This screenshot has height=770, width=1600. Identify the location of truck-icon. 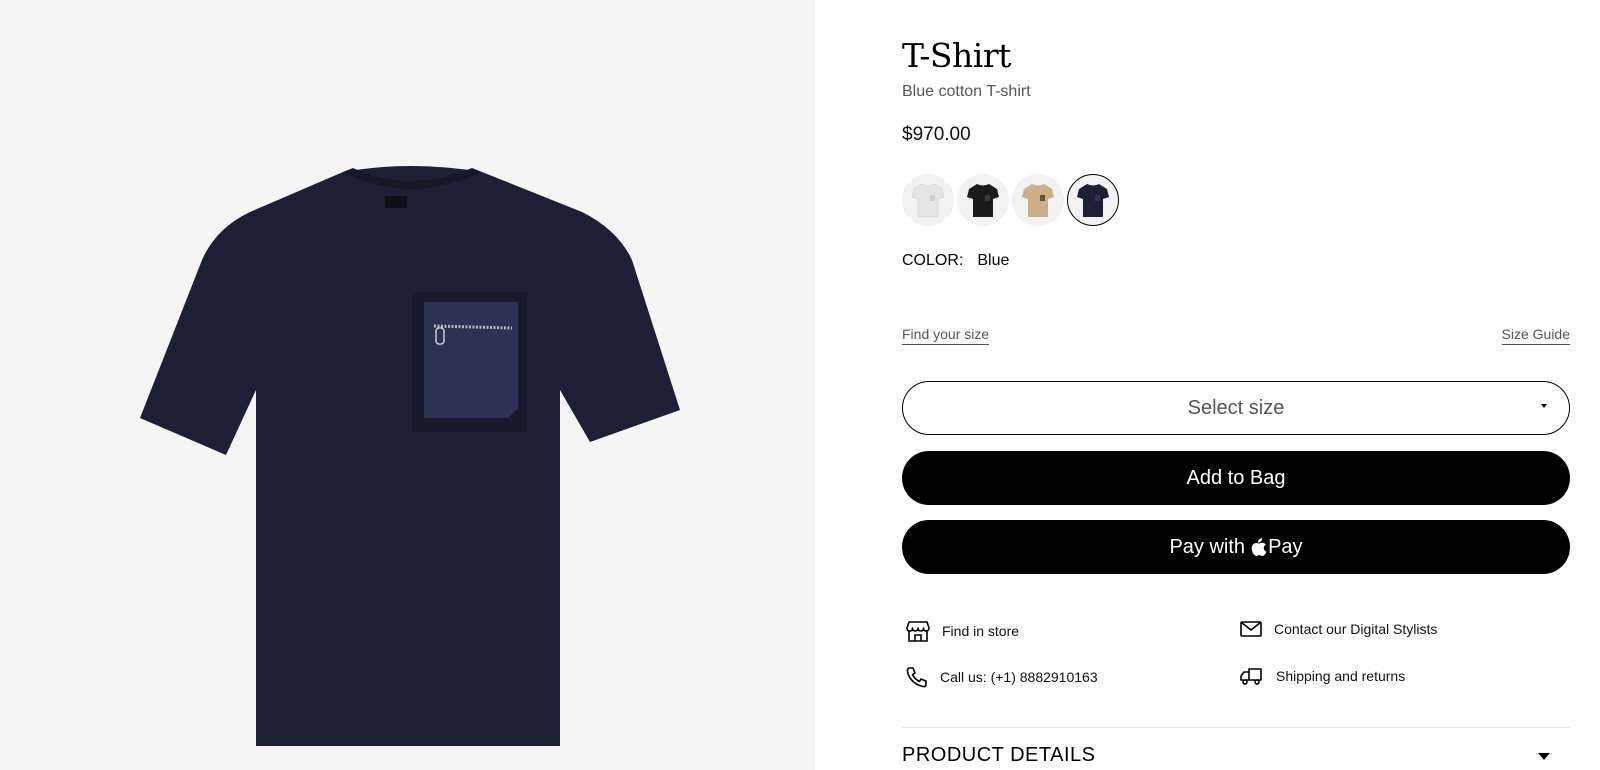
(1251, 676).